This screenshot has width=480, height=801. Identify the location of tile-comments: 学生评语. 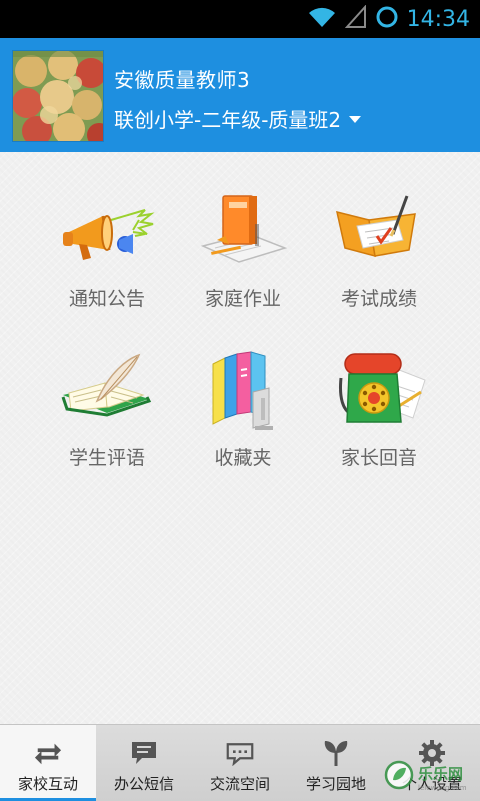
(107, 404).